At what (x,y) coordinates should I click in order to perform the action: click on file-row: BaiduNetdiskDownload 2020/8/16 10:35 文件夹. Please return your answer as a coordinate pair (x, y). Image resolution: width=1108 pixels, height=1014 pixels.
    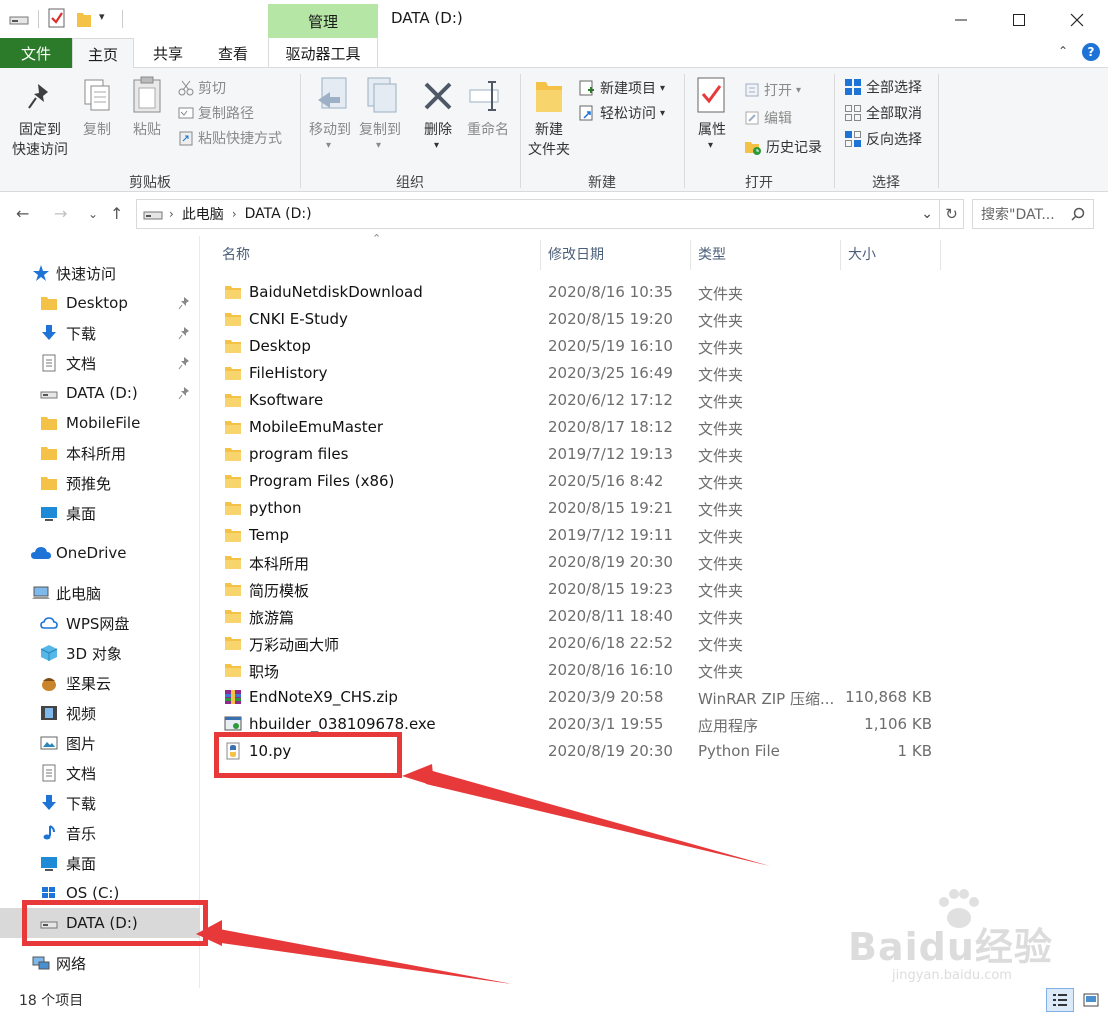
    Looking at the image, I should click on (661, 292).